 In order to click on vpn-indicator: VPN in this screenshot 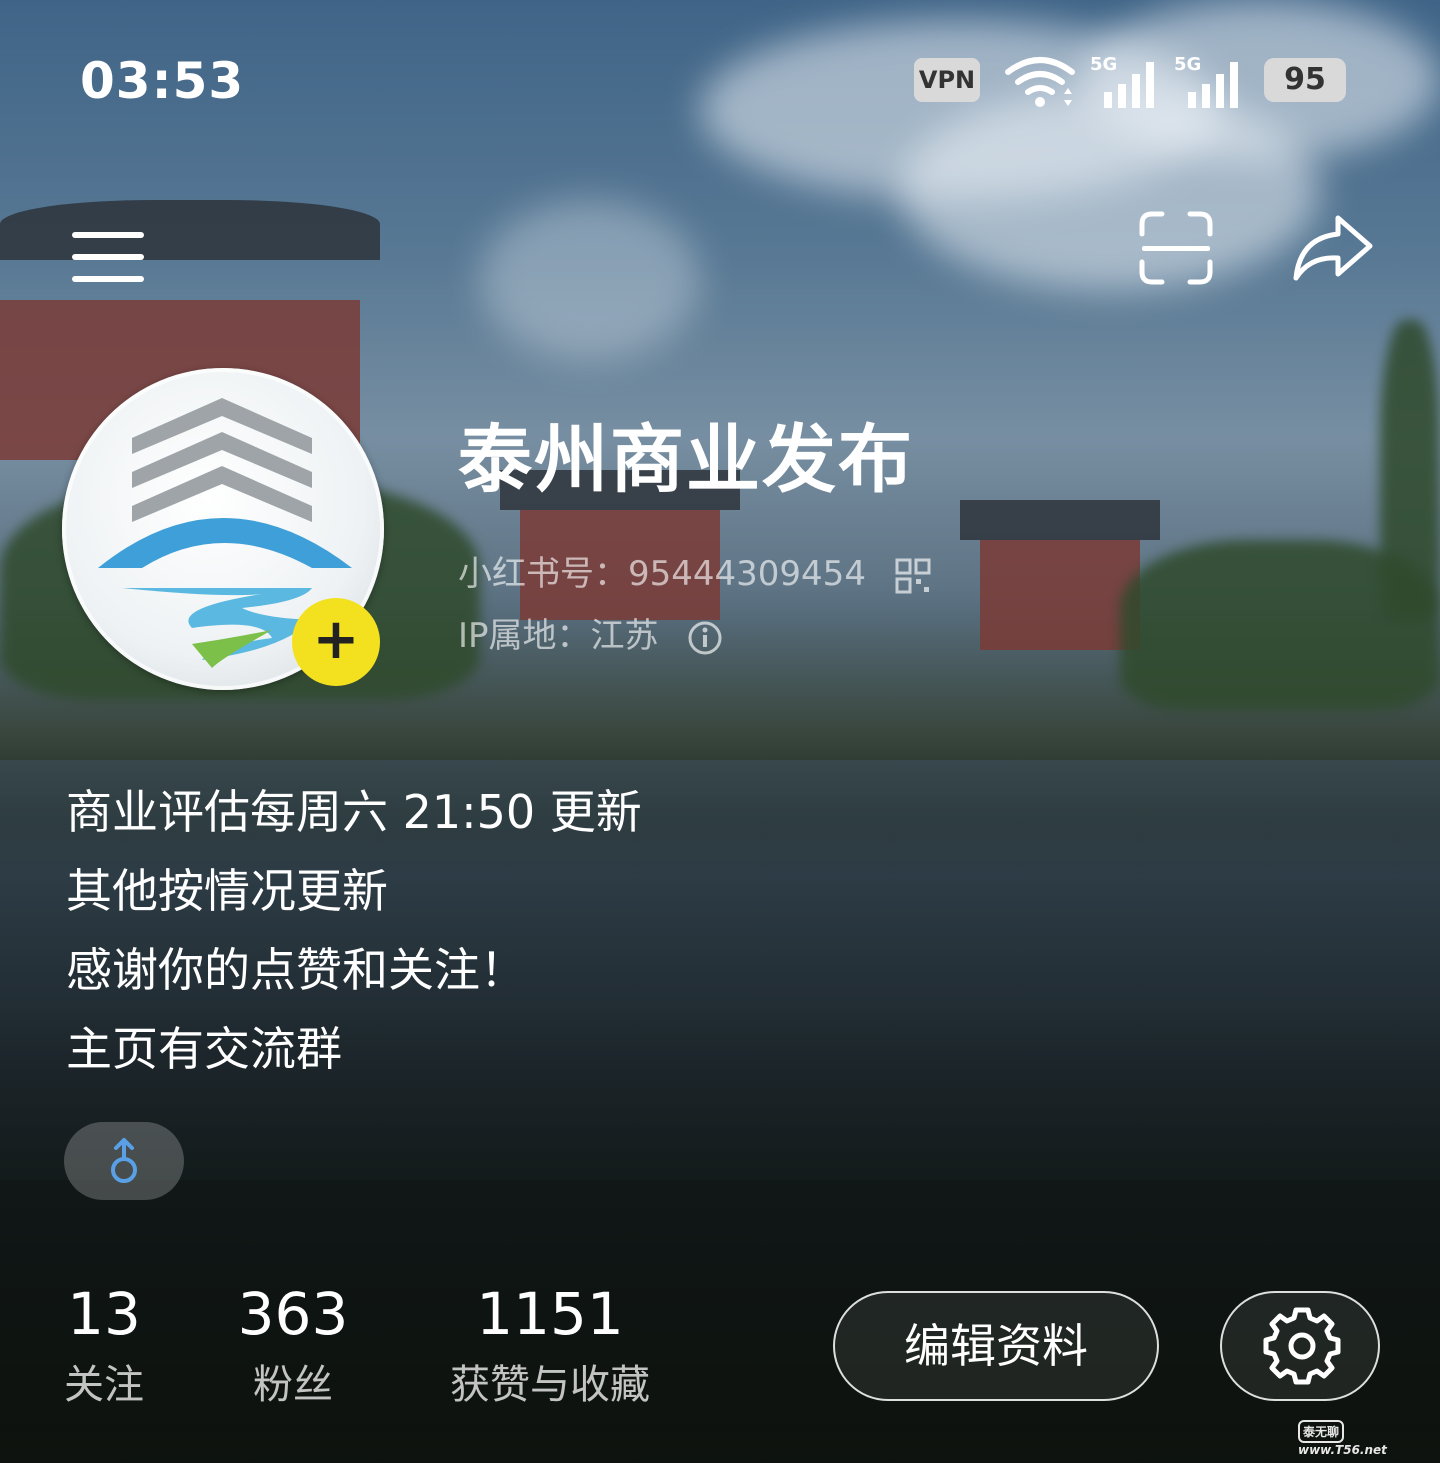, I will do `click(947, 80)`.